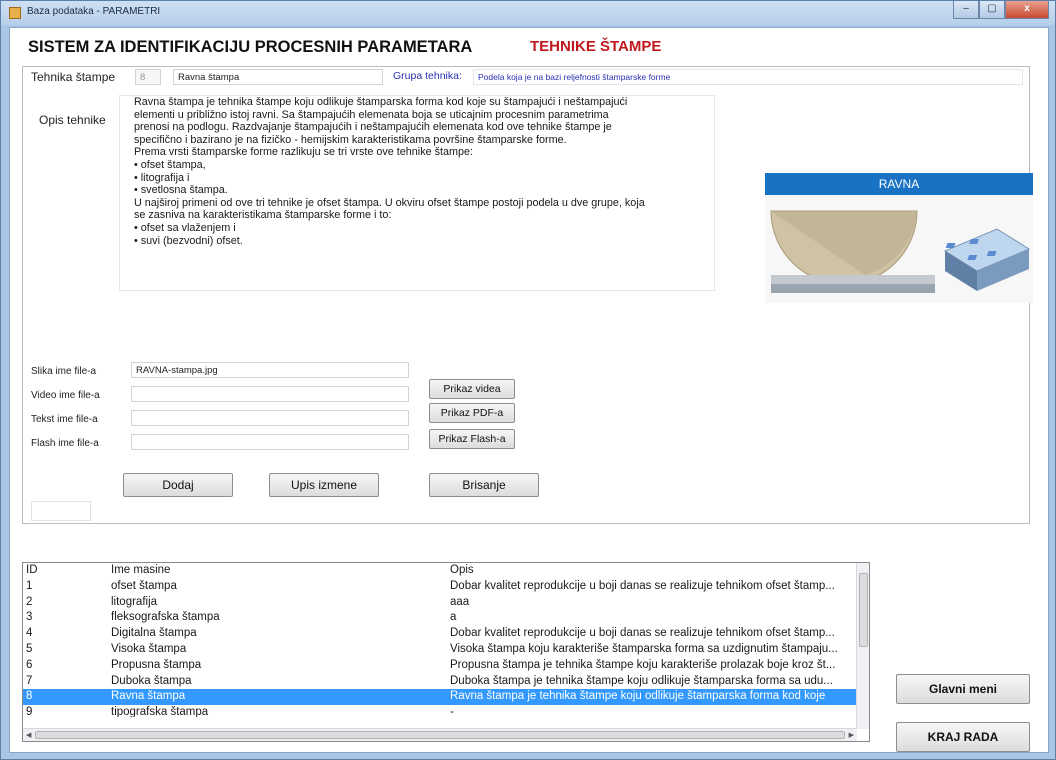 The width and height of the screenshot is (1056, 760). Describe the element at coordinates (863, 610) in the screenshot. I see `vertical-scroll-thumb` at that location.